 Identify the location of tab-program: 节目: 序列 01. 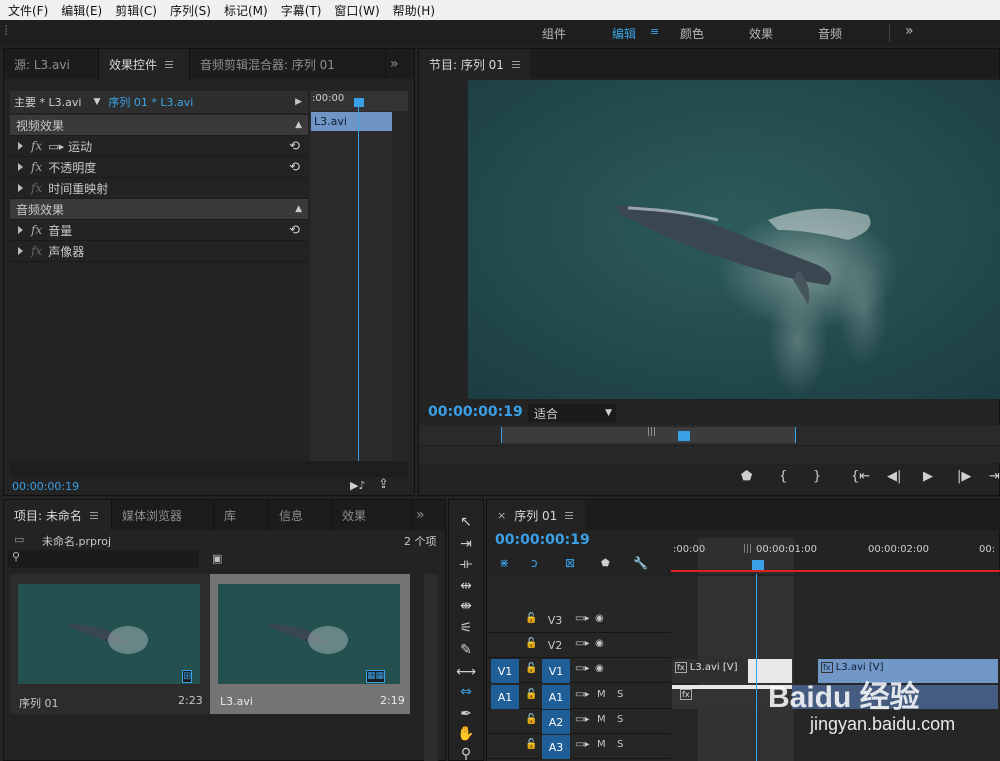
(474, 64).